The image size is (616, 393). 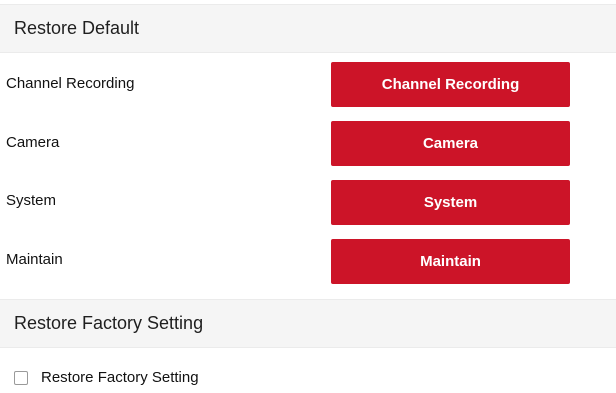 What do you see at coordinates (21, 377) in the screenshot?
I see `restore-factory-checkbox` at bounding box center [21, 377].